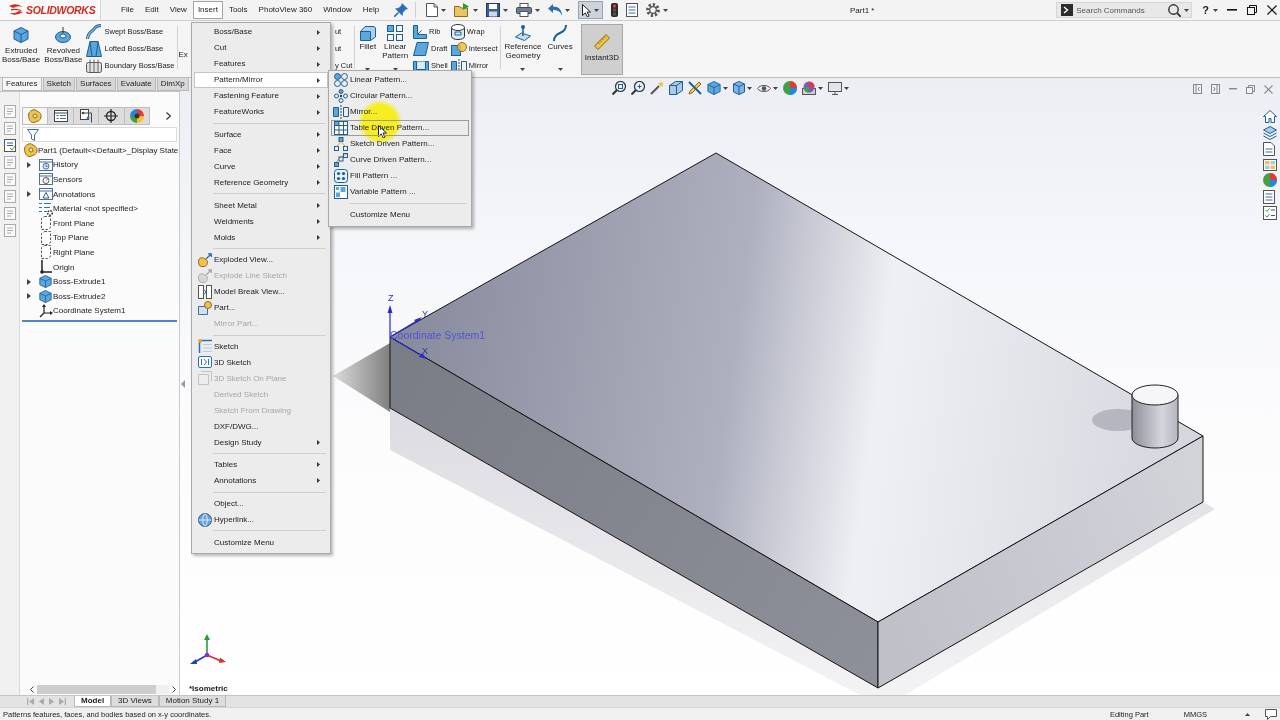 Image resolution: width=1280 pixels, height=720 pixels. I want to click on menu-item: View, so click(178, 10).